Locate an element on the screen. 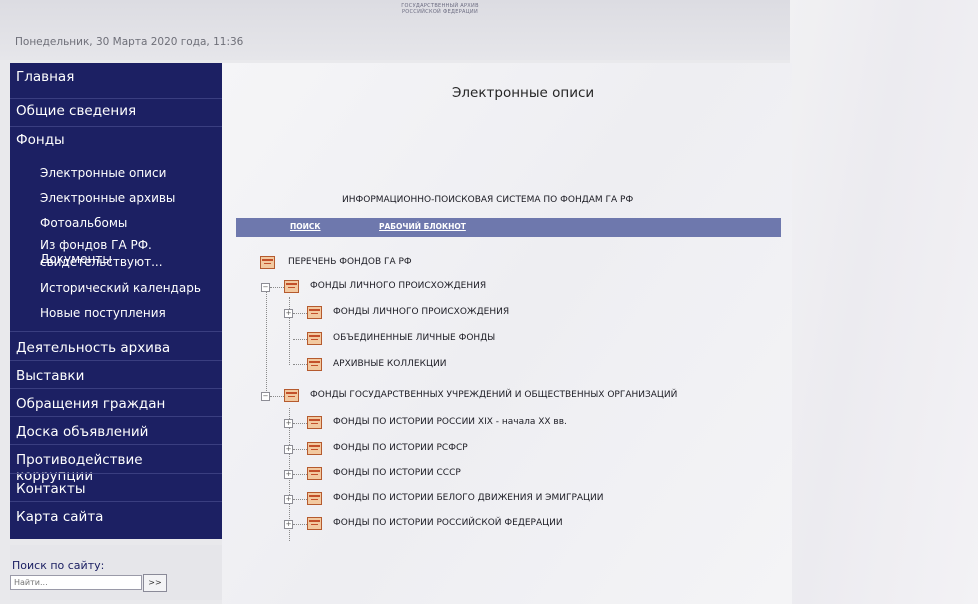 This screenshot has height=604, width=978. sidebar-item-sitemap: Карта сайта is located at coordinates (116, 513).